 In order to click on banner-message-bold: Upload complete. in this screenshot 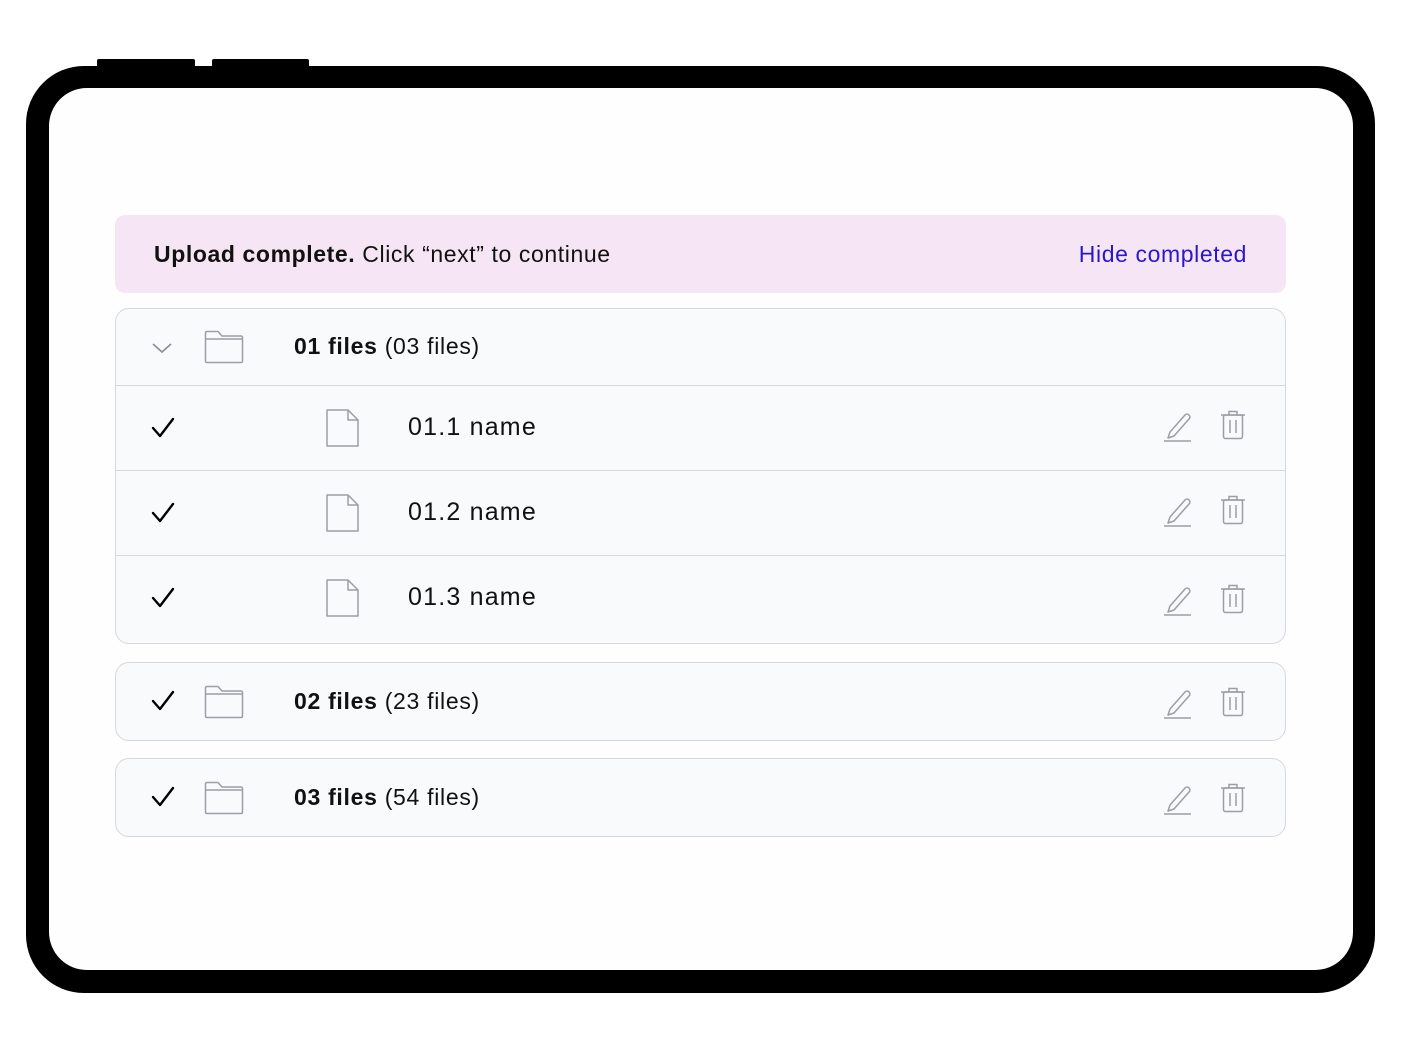, I will do `click(255, 253)`.